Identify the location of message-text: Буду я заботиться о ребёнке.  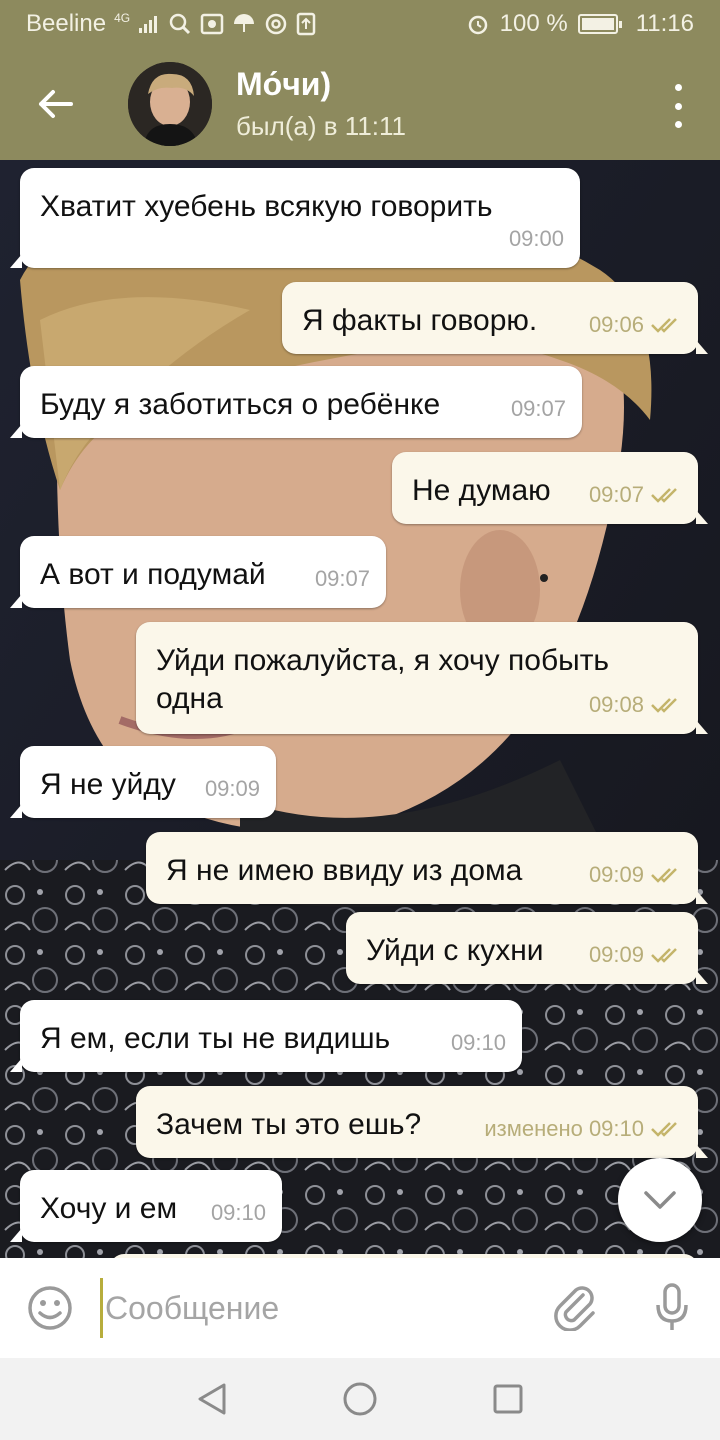
(240, 404).